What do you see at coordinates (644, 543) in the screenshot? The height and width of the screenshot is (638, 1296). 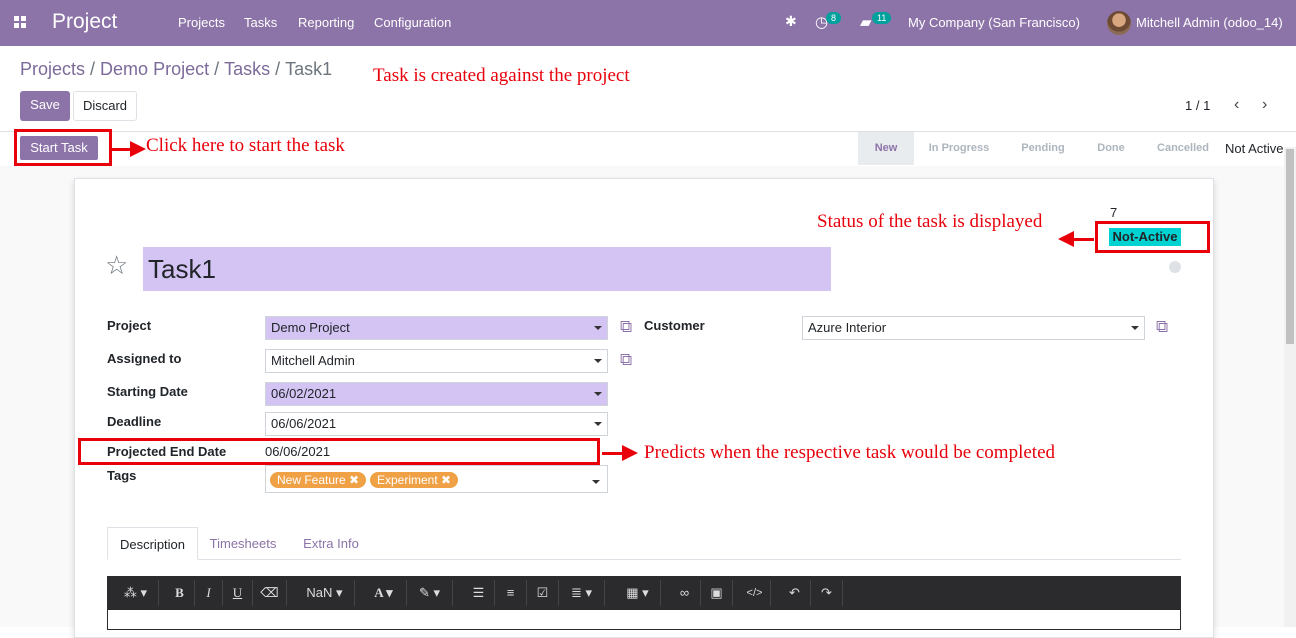 I see `notebook-tabs: Description Timesheets Extra Info` at bounding box center [644, 543].